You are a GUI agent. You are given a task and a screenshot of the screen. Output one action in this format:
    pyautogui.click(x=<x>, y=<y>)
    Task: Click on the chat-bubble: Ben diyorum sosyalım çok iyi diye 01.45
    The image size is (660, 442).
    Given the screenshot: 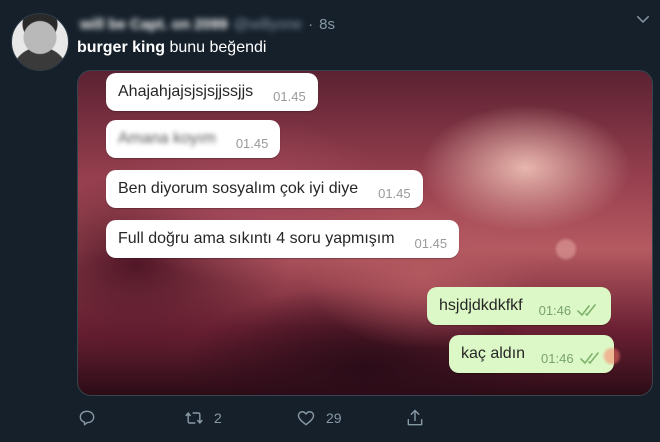 What is the action you would take?
    pyautogui.click(x=264, y=189)
    